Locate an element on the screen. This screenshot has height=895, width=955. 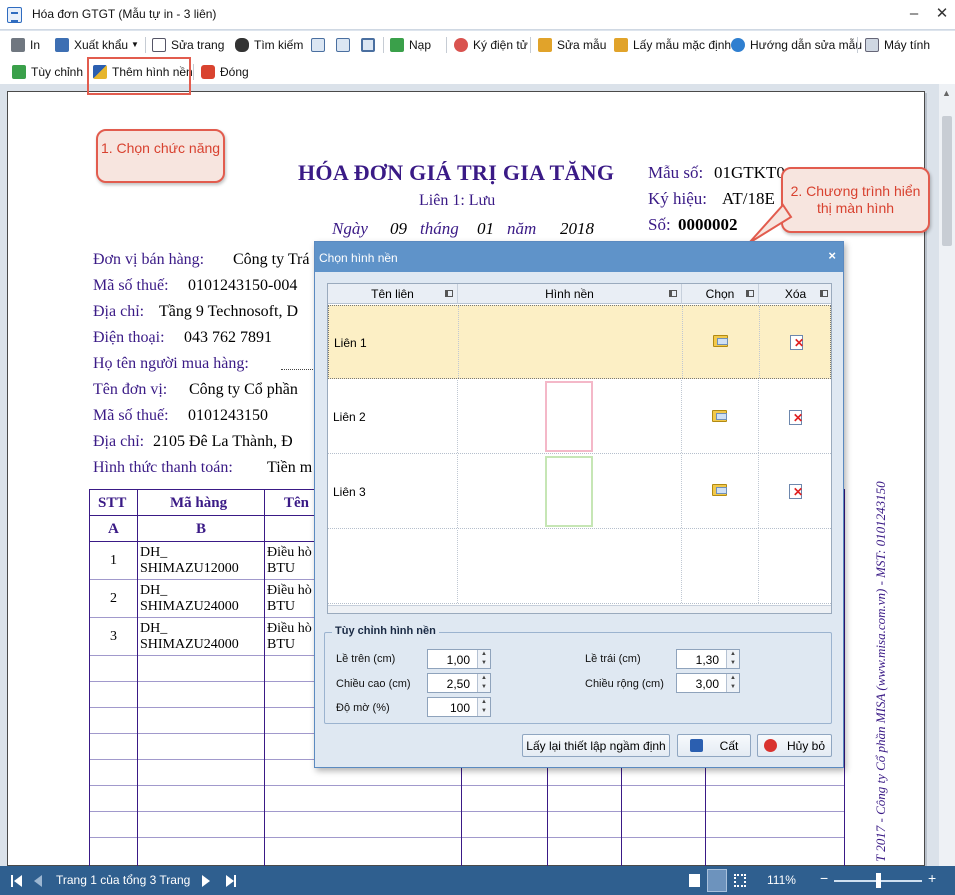
width-input: 3,00 ▲ ▼ is located at coordinates (708, 683).